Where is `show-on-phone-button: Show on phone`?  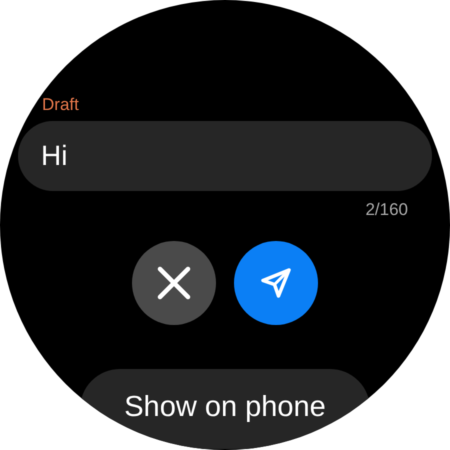 show-on-phone-button: Show on phone is located at coordinates (225, 409).